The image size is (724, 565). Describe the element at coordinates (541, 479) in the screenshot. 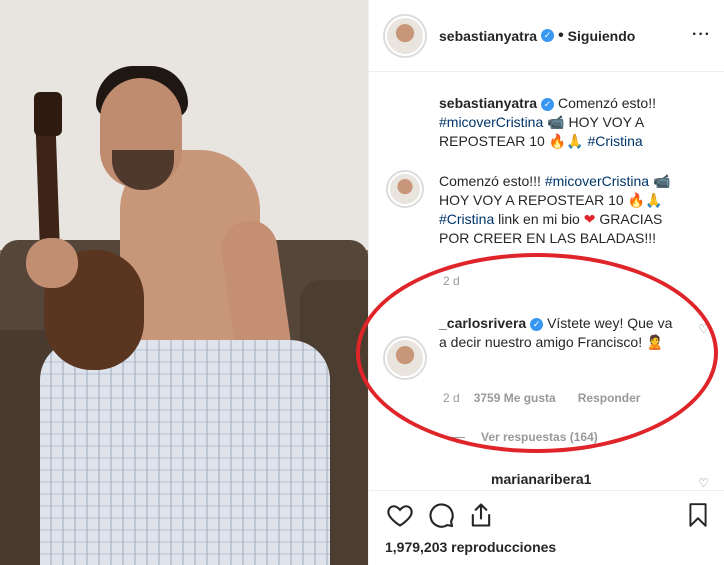

I see `comment-username: marianaribera1` at that location.